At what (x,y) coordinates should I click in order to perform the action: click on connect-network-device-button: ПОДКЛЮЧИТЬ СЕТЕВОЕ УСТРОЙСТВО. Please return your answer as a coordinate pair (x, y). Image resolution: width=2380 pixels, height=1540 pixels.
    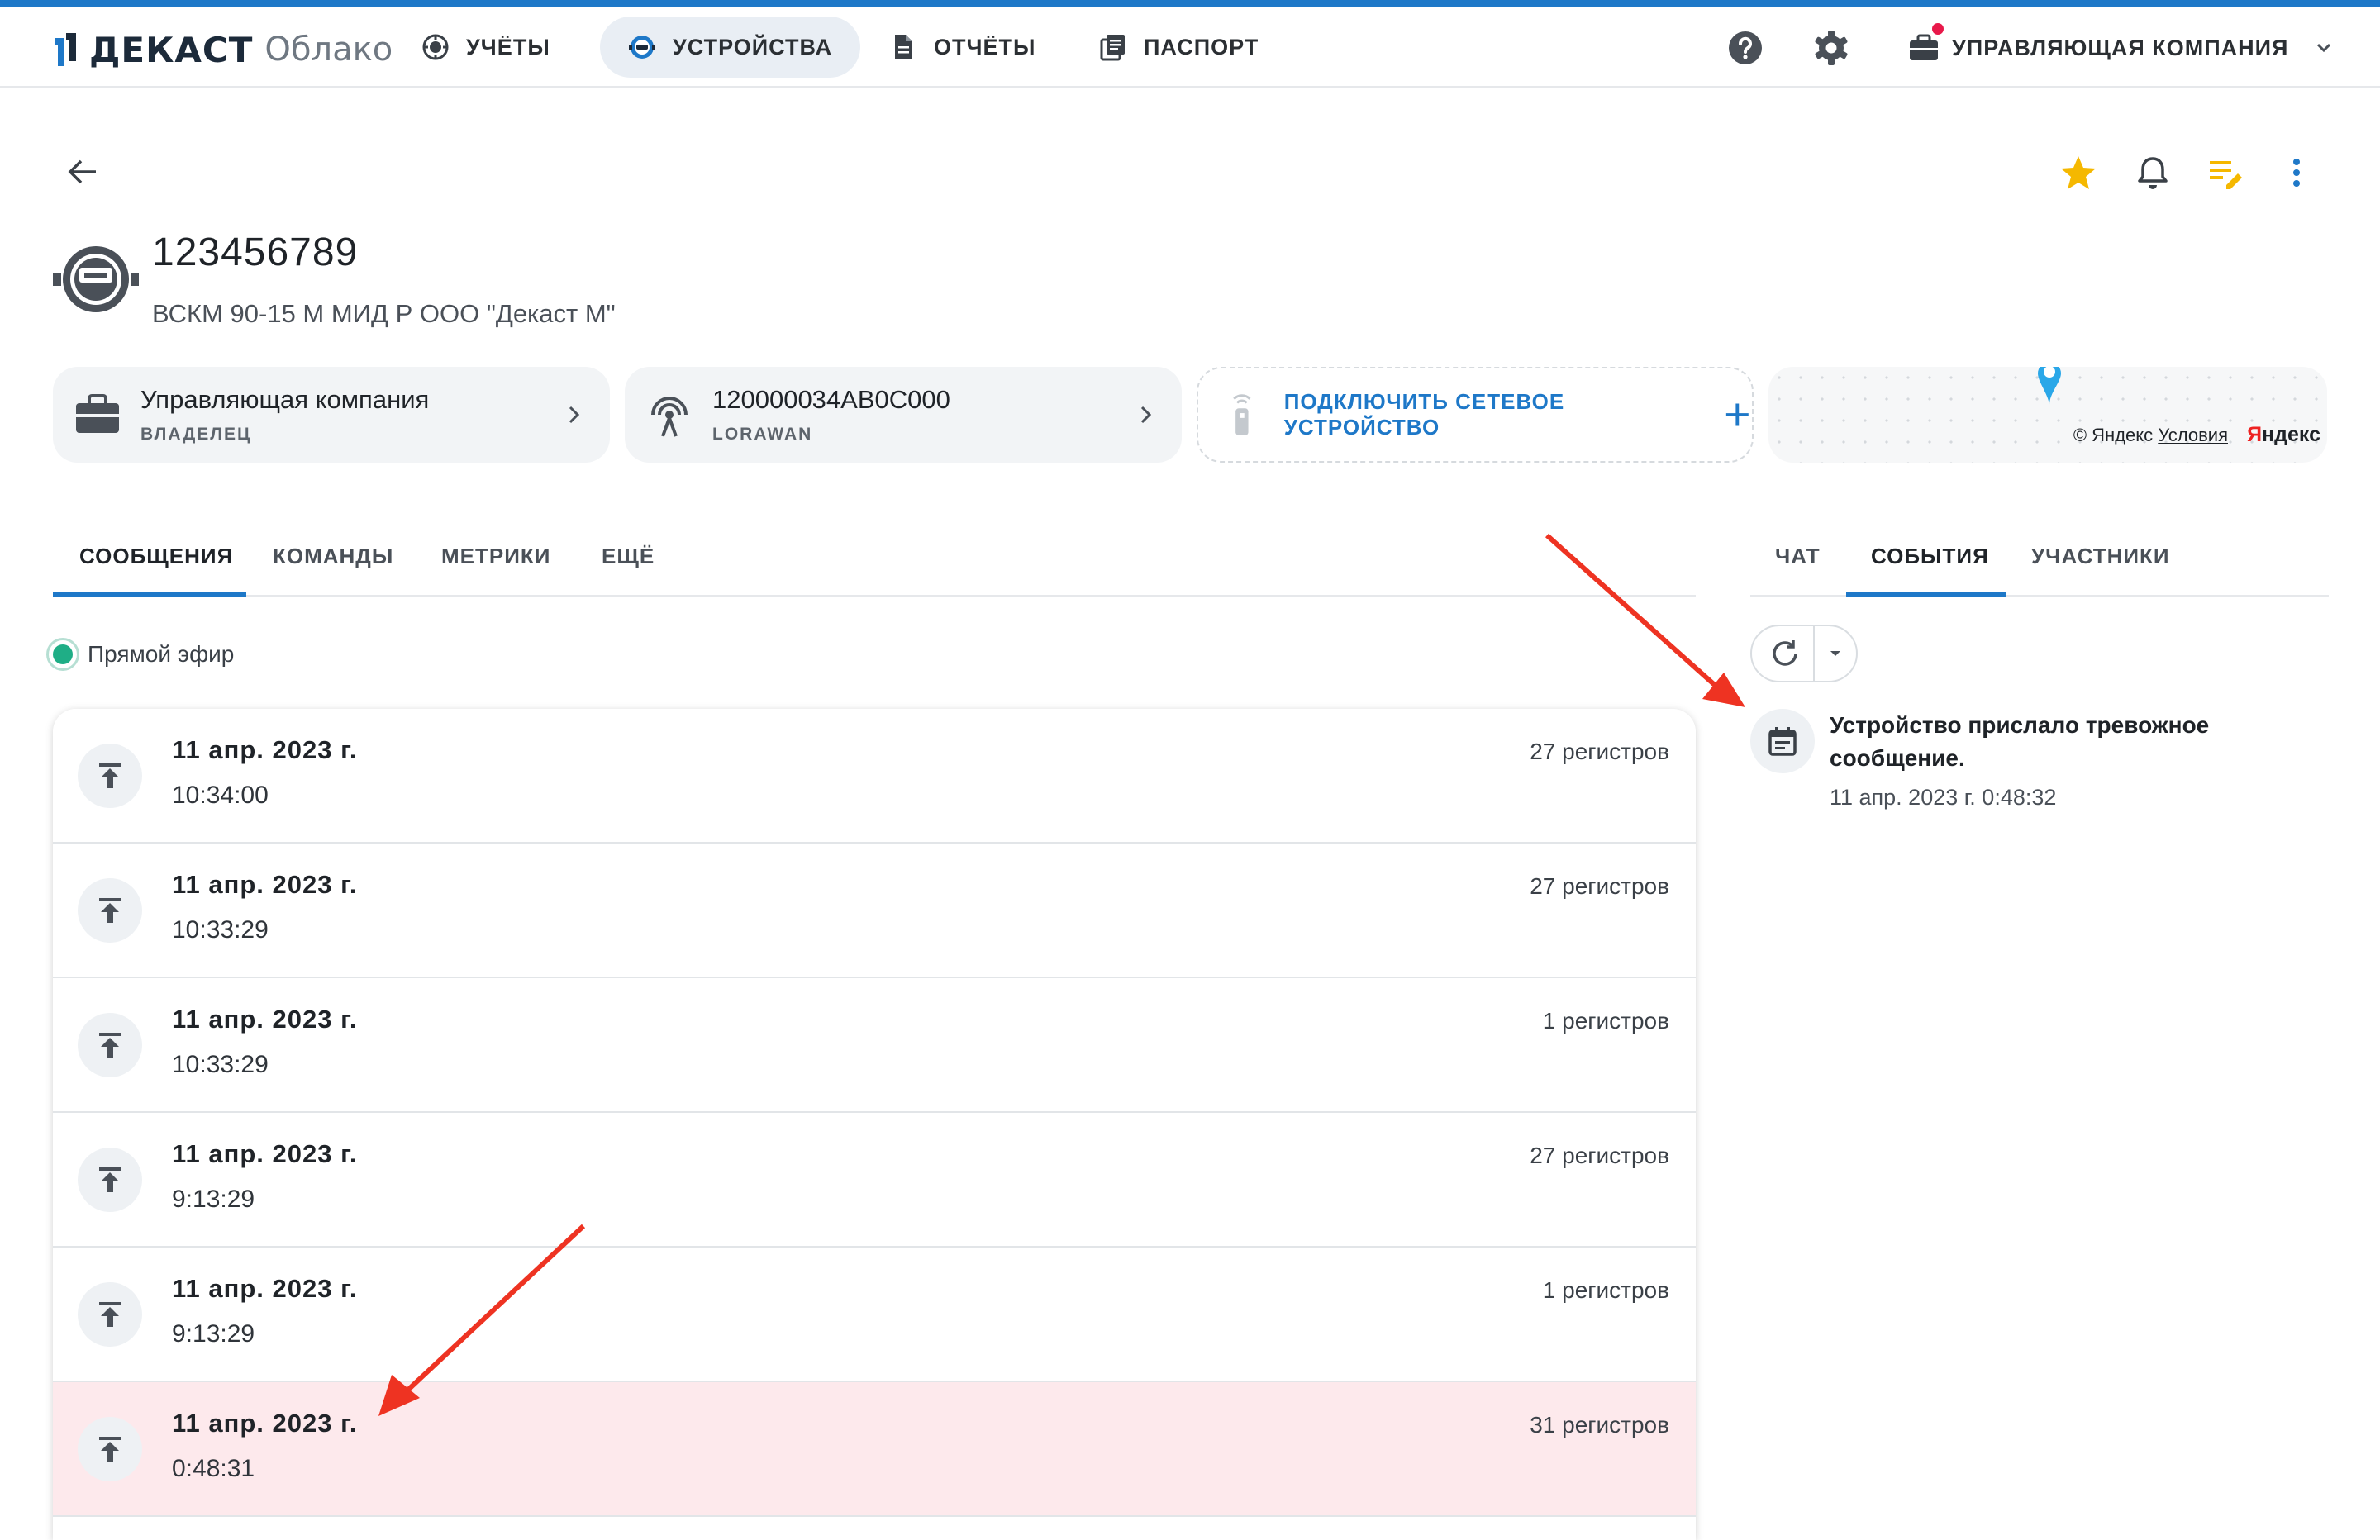
    Looking at the image, I should click on (1475, 415).